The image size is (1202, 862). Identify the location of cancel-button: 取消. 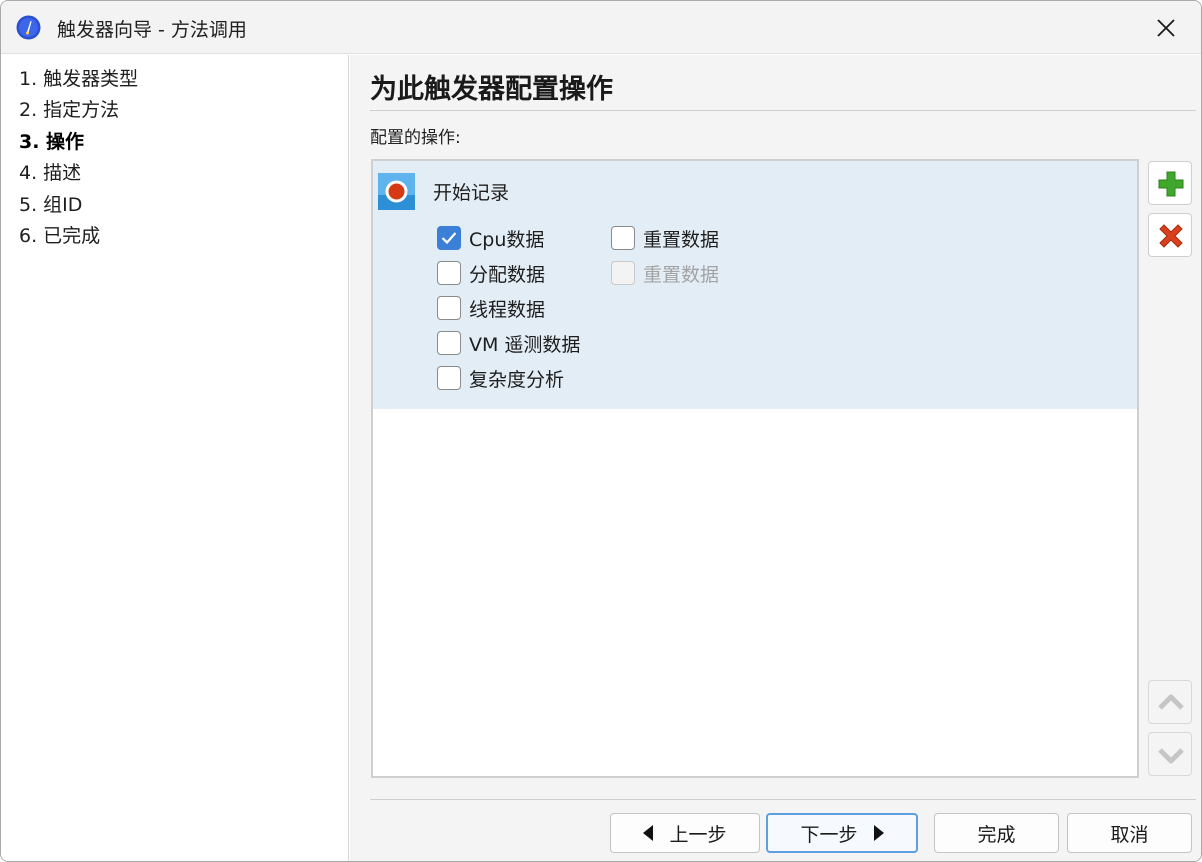
(1129, 833).